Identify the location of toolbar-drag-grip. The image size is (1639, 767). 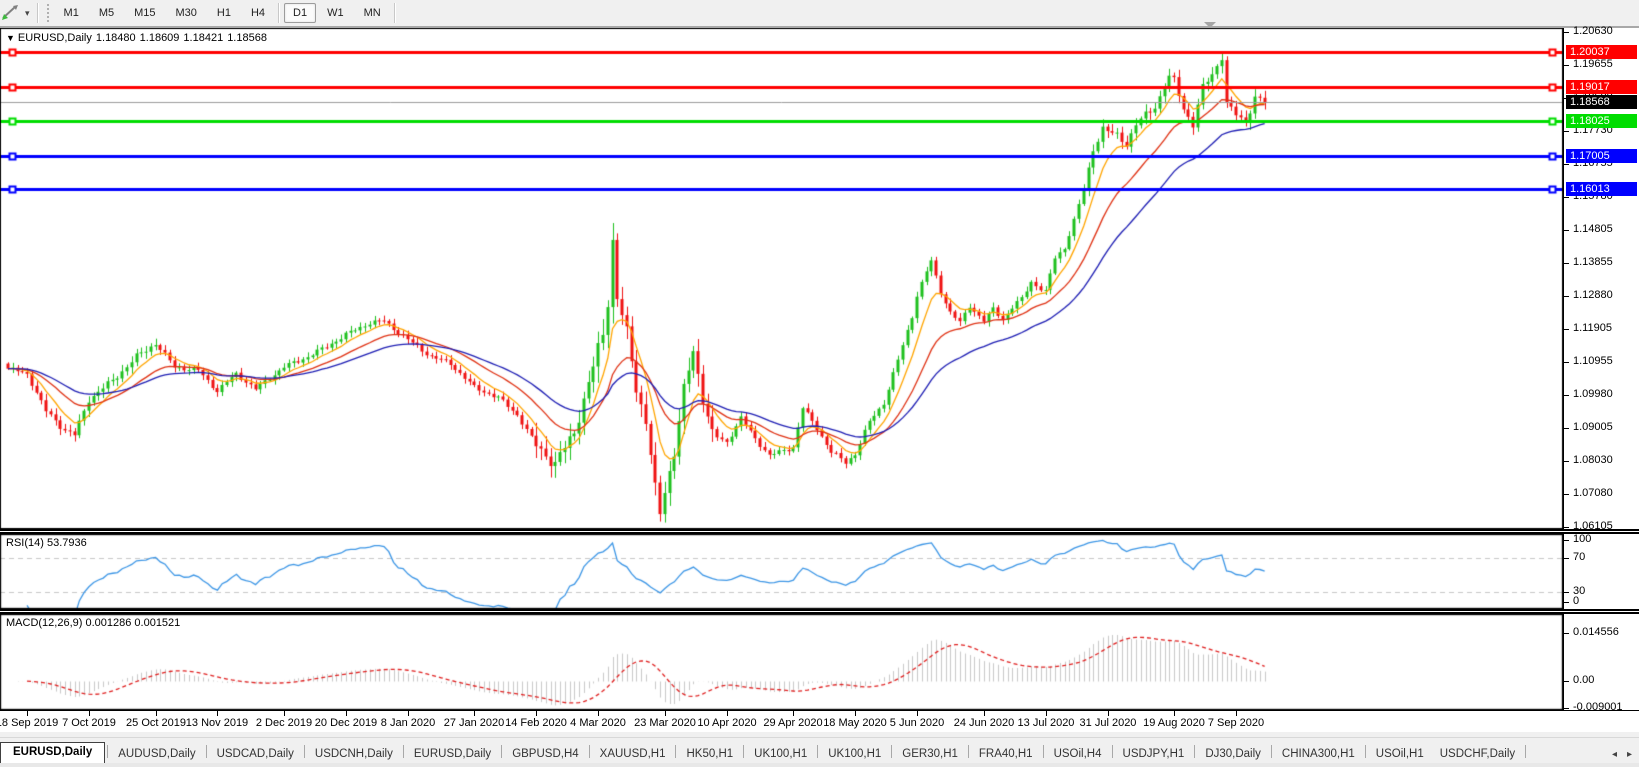
(47, 13).